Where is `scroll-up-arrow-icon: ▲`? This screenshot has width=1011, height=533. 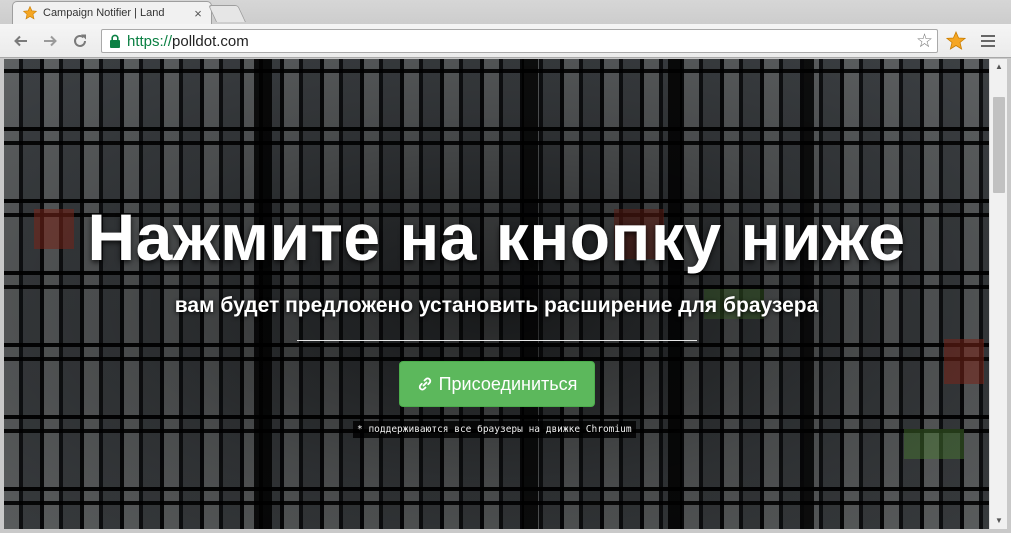
scroll-up-arrow-icon: ▲ is located at coordinates (999, 67).